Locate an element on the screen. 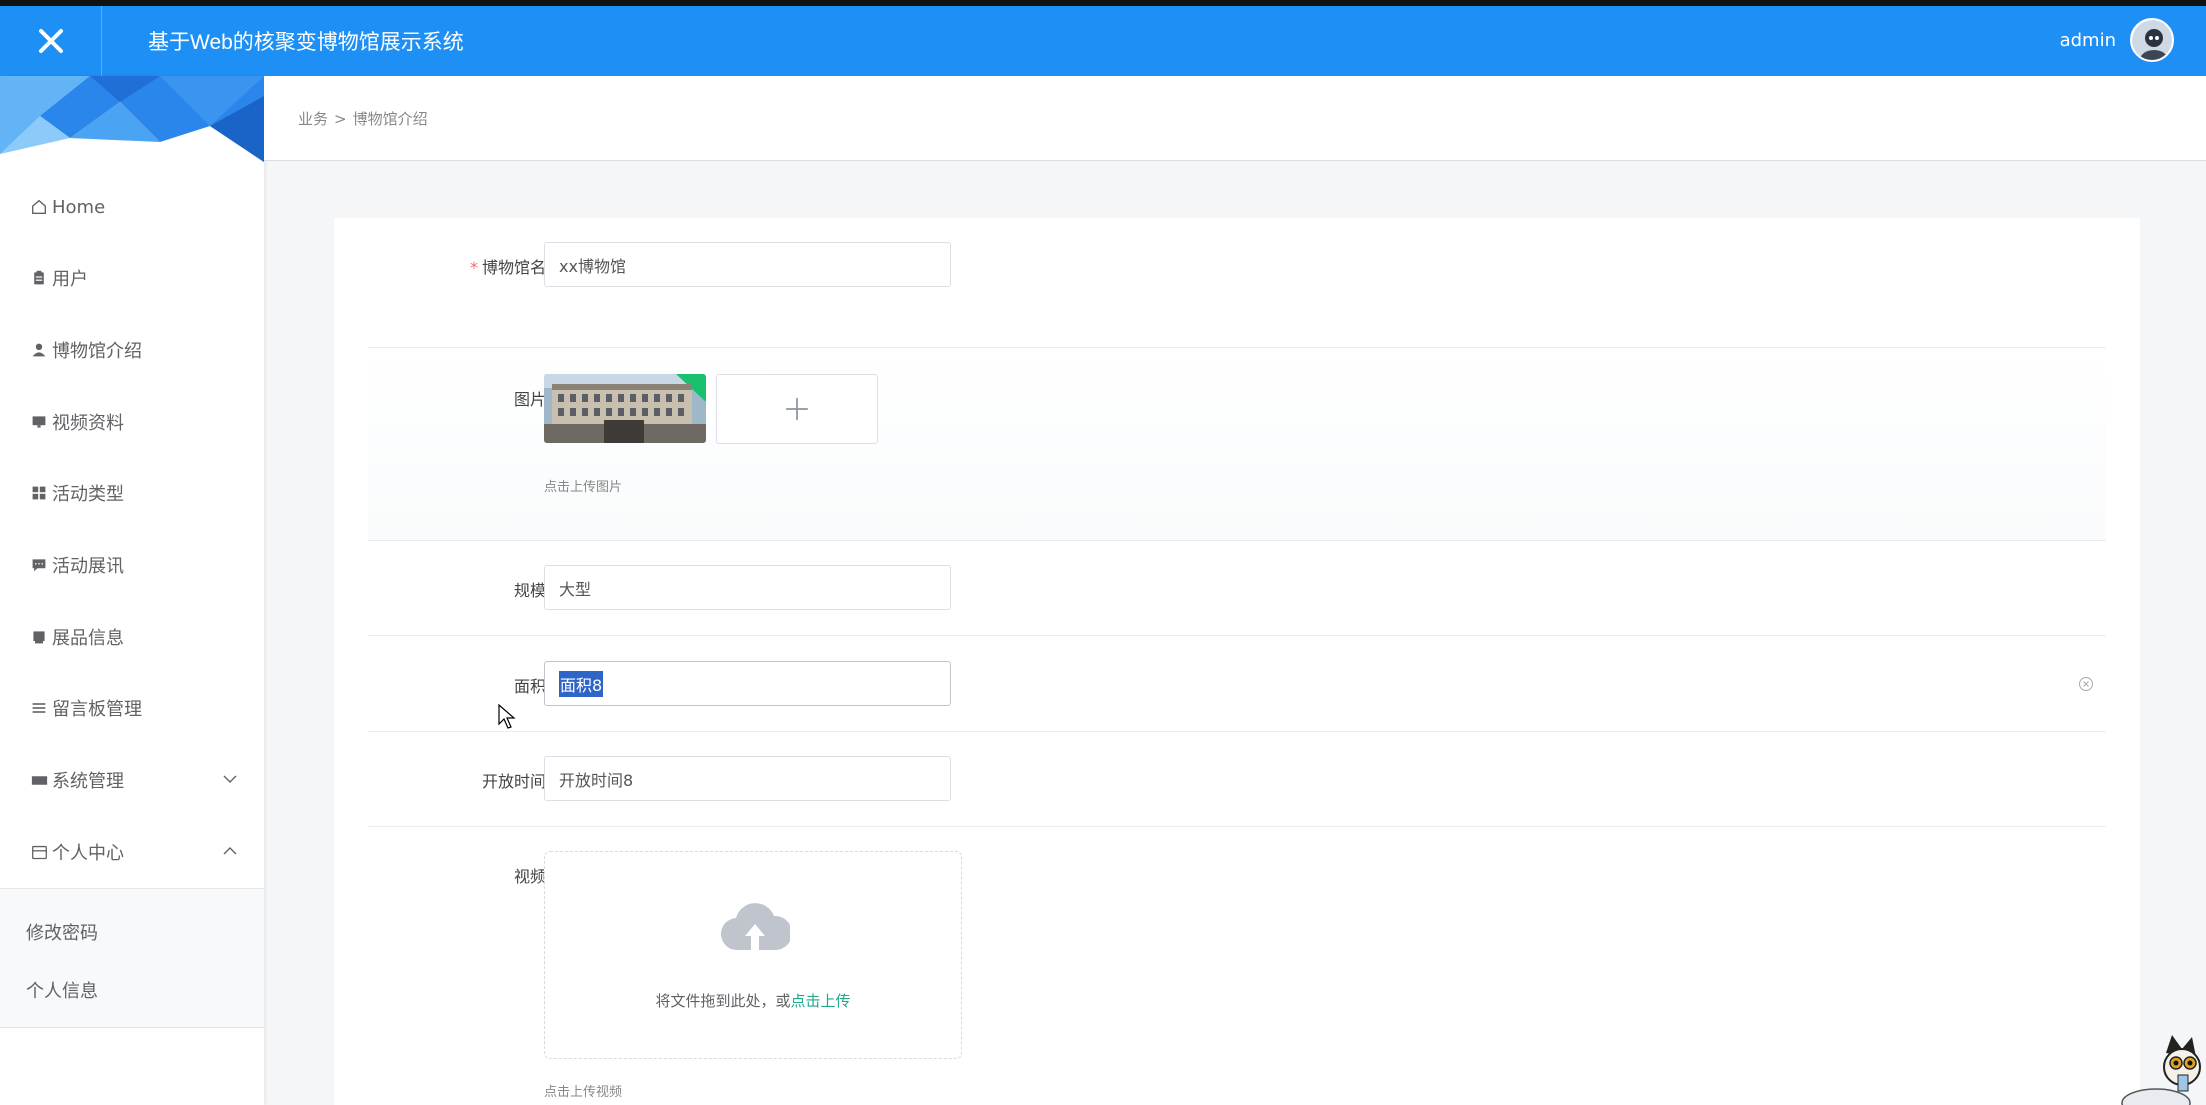 The height and width of the screenshot is (1105, 2206). sidebar-item-label: Home is located at coordinates (79, 207).